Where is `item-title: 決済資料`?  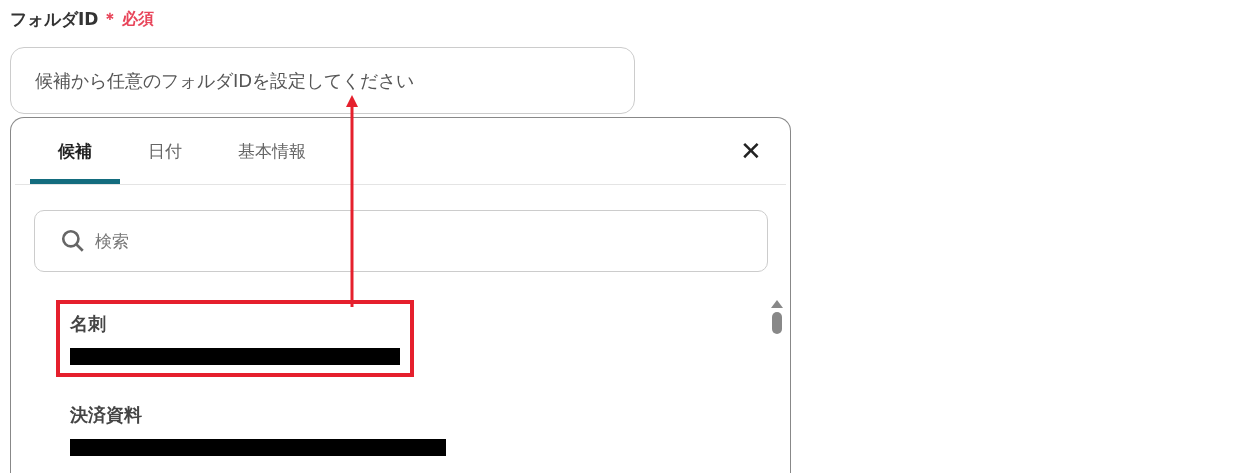
item-title: 決済資料 is located at coordinates (106, 415).